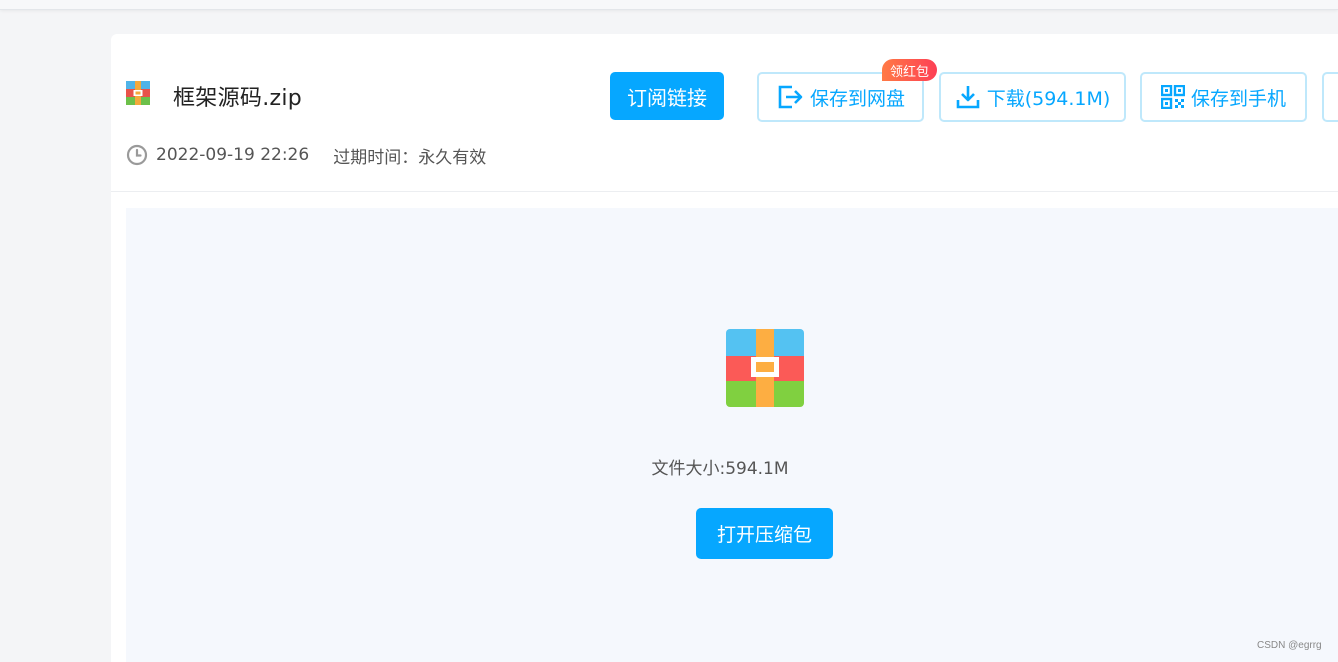 The width and height of the screenshot is (1338, 662). I want to click on save-to-phone-button: 保存到手机, so click(1223, 97).